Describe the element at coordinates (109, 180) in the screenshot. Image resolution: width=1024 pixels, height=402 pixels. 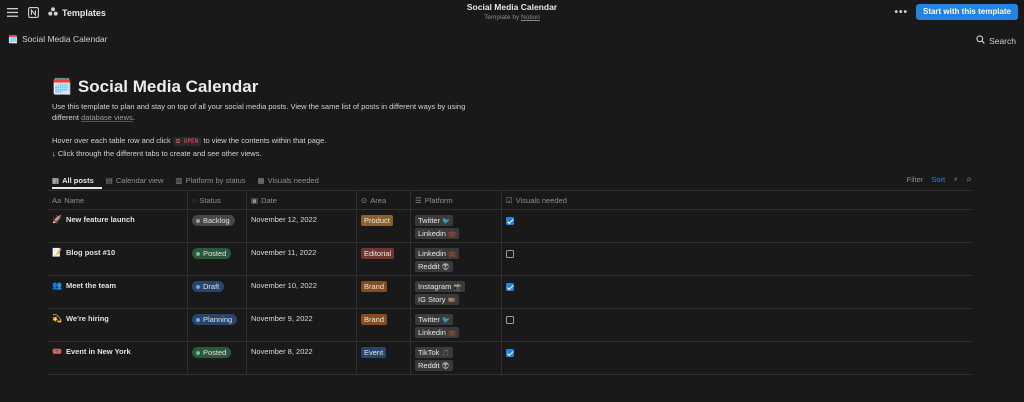
I see `calendar-view-icon: ▤` at that location.